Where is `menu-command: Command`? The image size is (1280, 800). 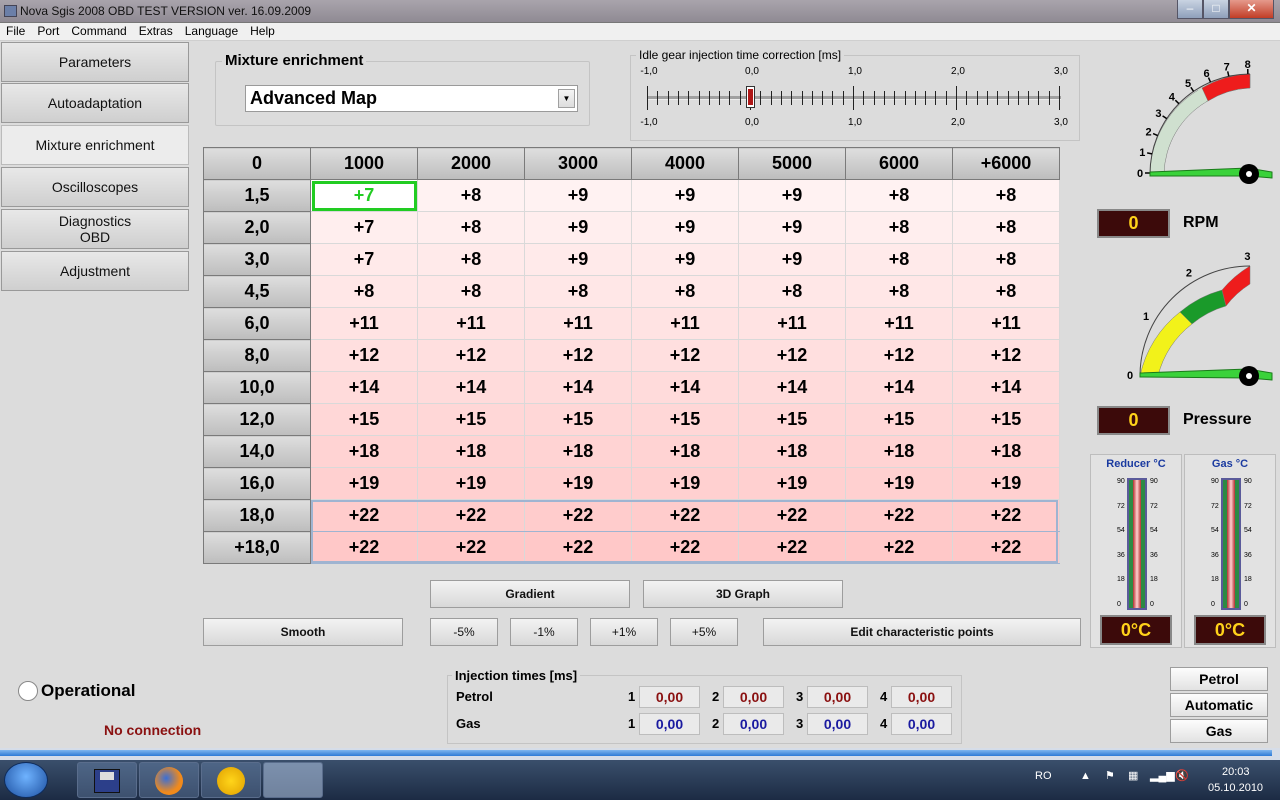 menu-command: Command is located at coordinates (98, 31).